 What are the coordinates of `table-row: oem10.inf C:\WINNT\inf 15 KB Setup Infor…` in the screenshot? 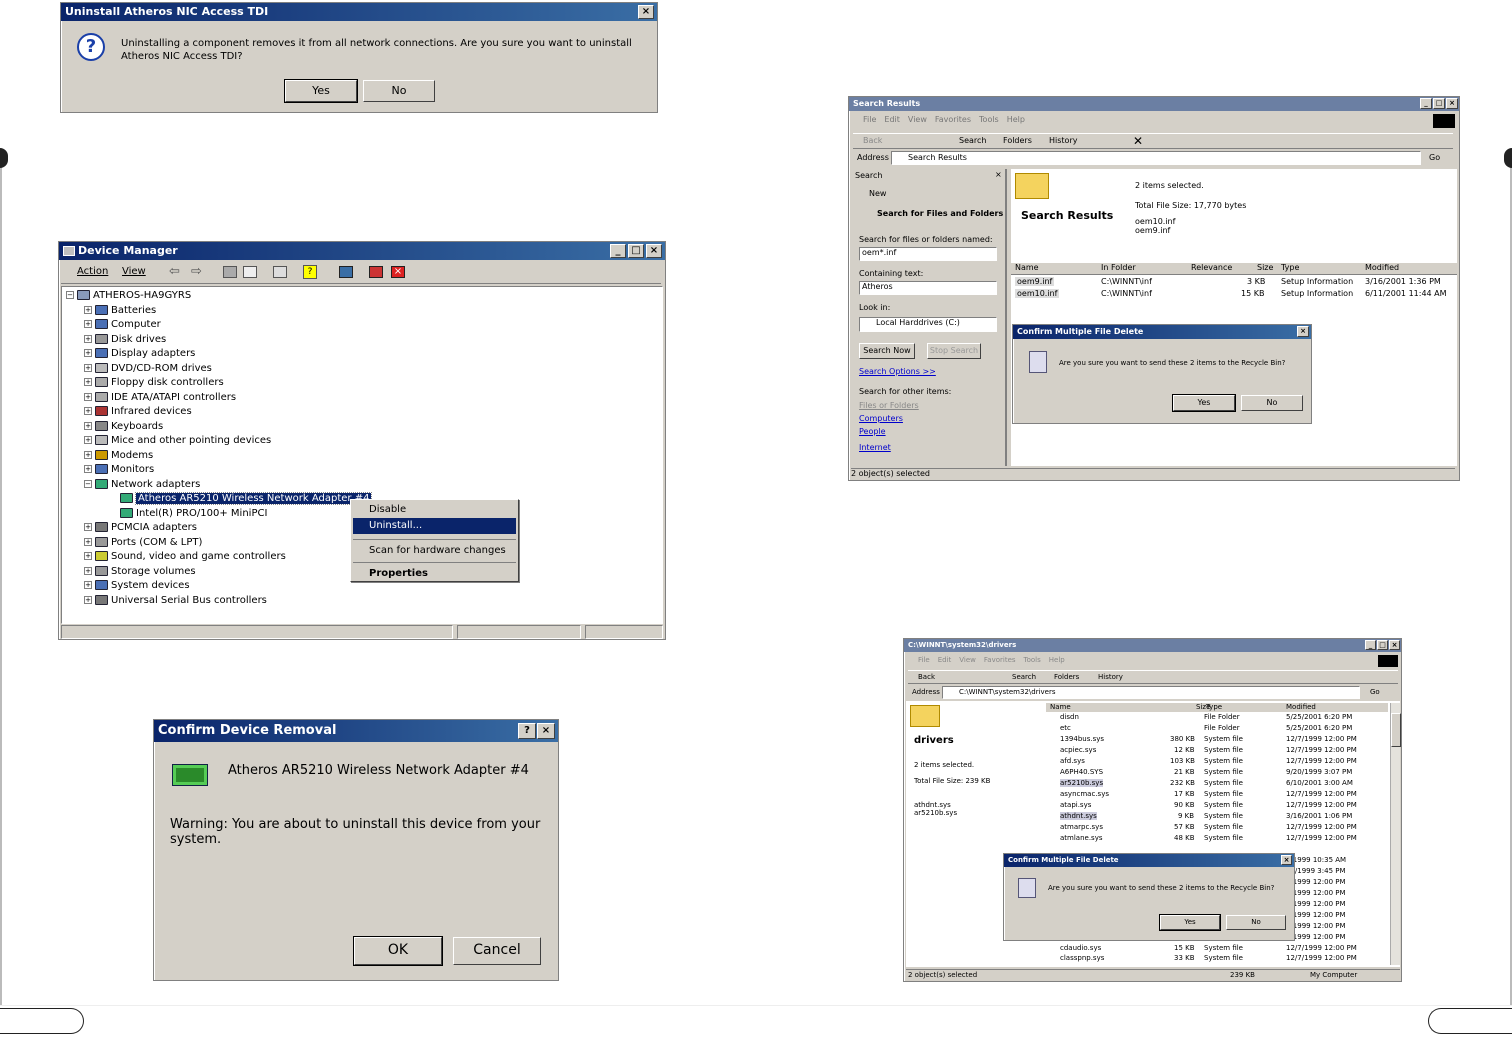 It's located at (1234, 295).